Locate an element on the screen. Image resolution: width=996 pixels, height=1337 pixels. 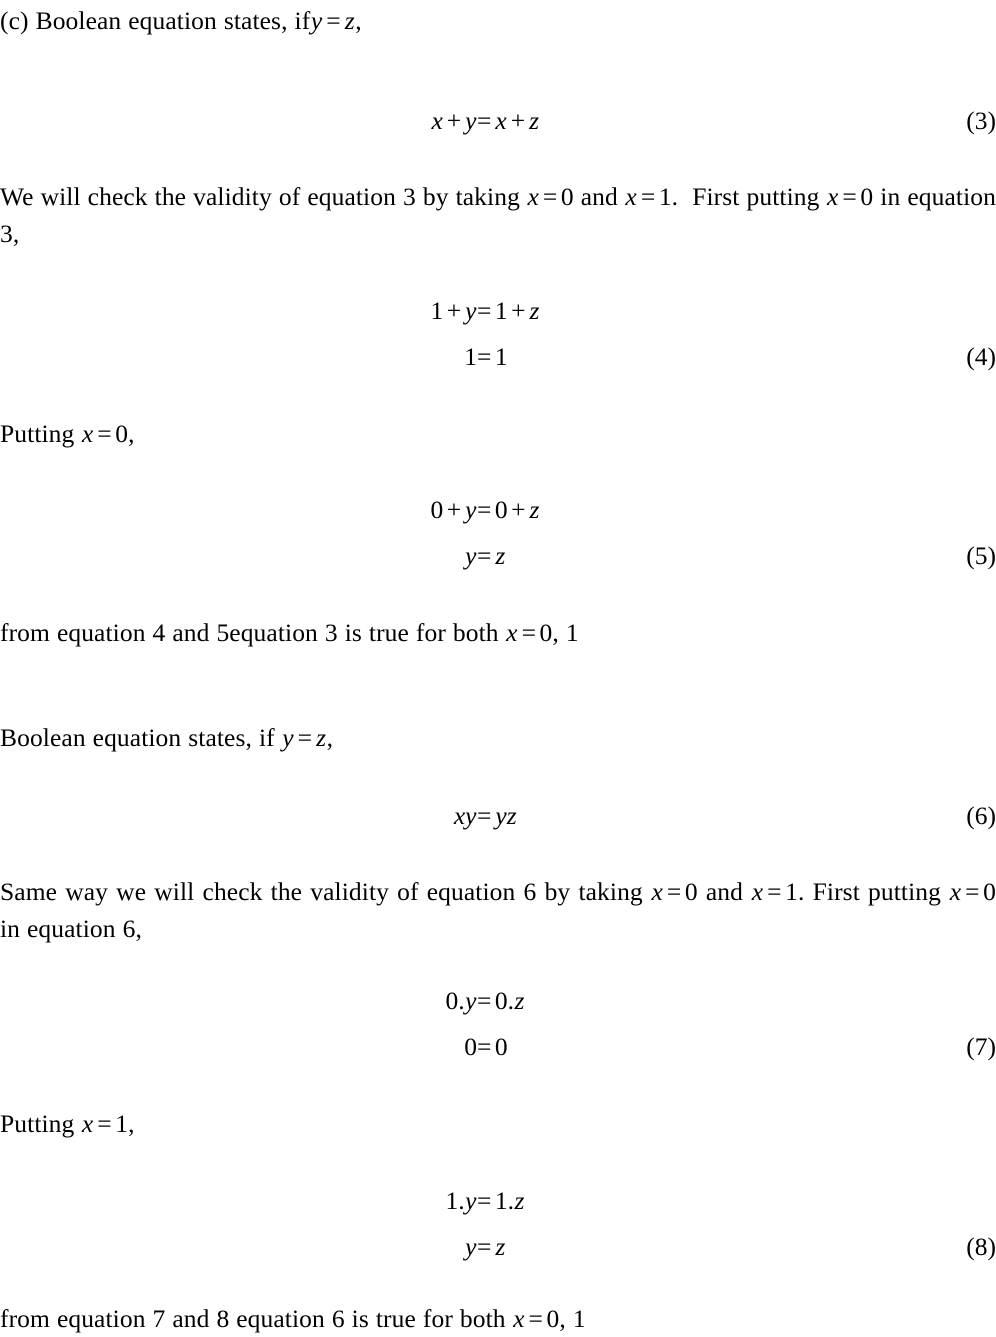
equation-8-line1-rhs: = 1.z is located at coordinates (501, 1201).